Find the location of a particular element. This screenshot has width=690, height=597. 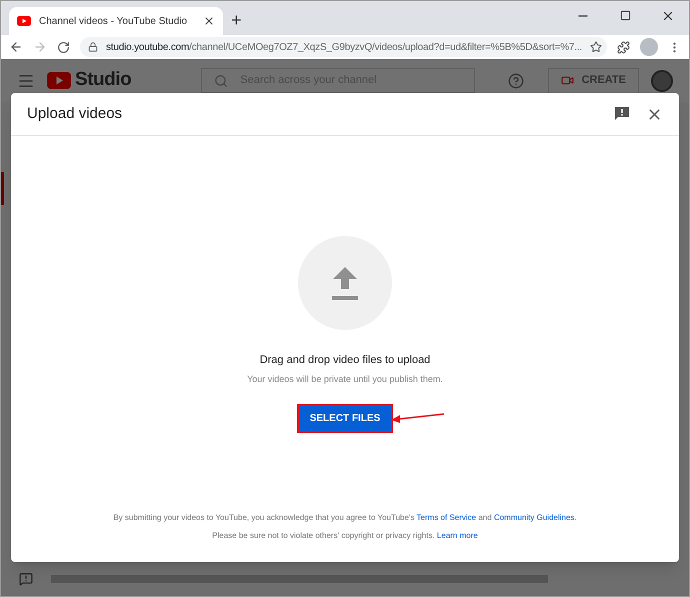

extensions-icon is located at coordinates (623, 47).